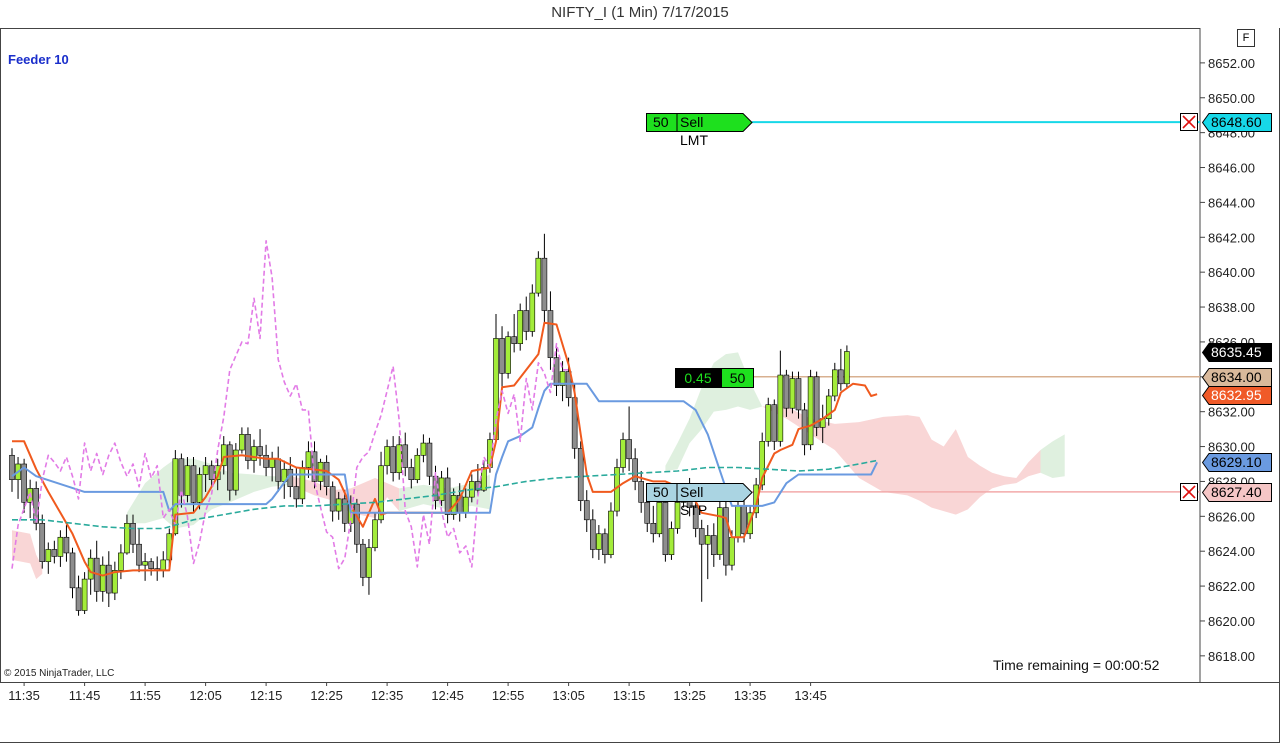  I want to click on x-tick-label: 11:55, so click(145, 695).